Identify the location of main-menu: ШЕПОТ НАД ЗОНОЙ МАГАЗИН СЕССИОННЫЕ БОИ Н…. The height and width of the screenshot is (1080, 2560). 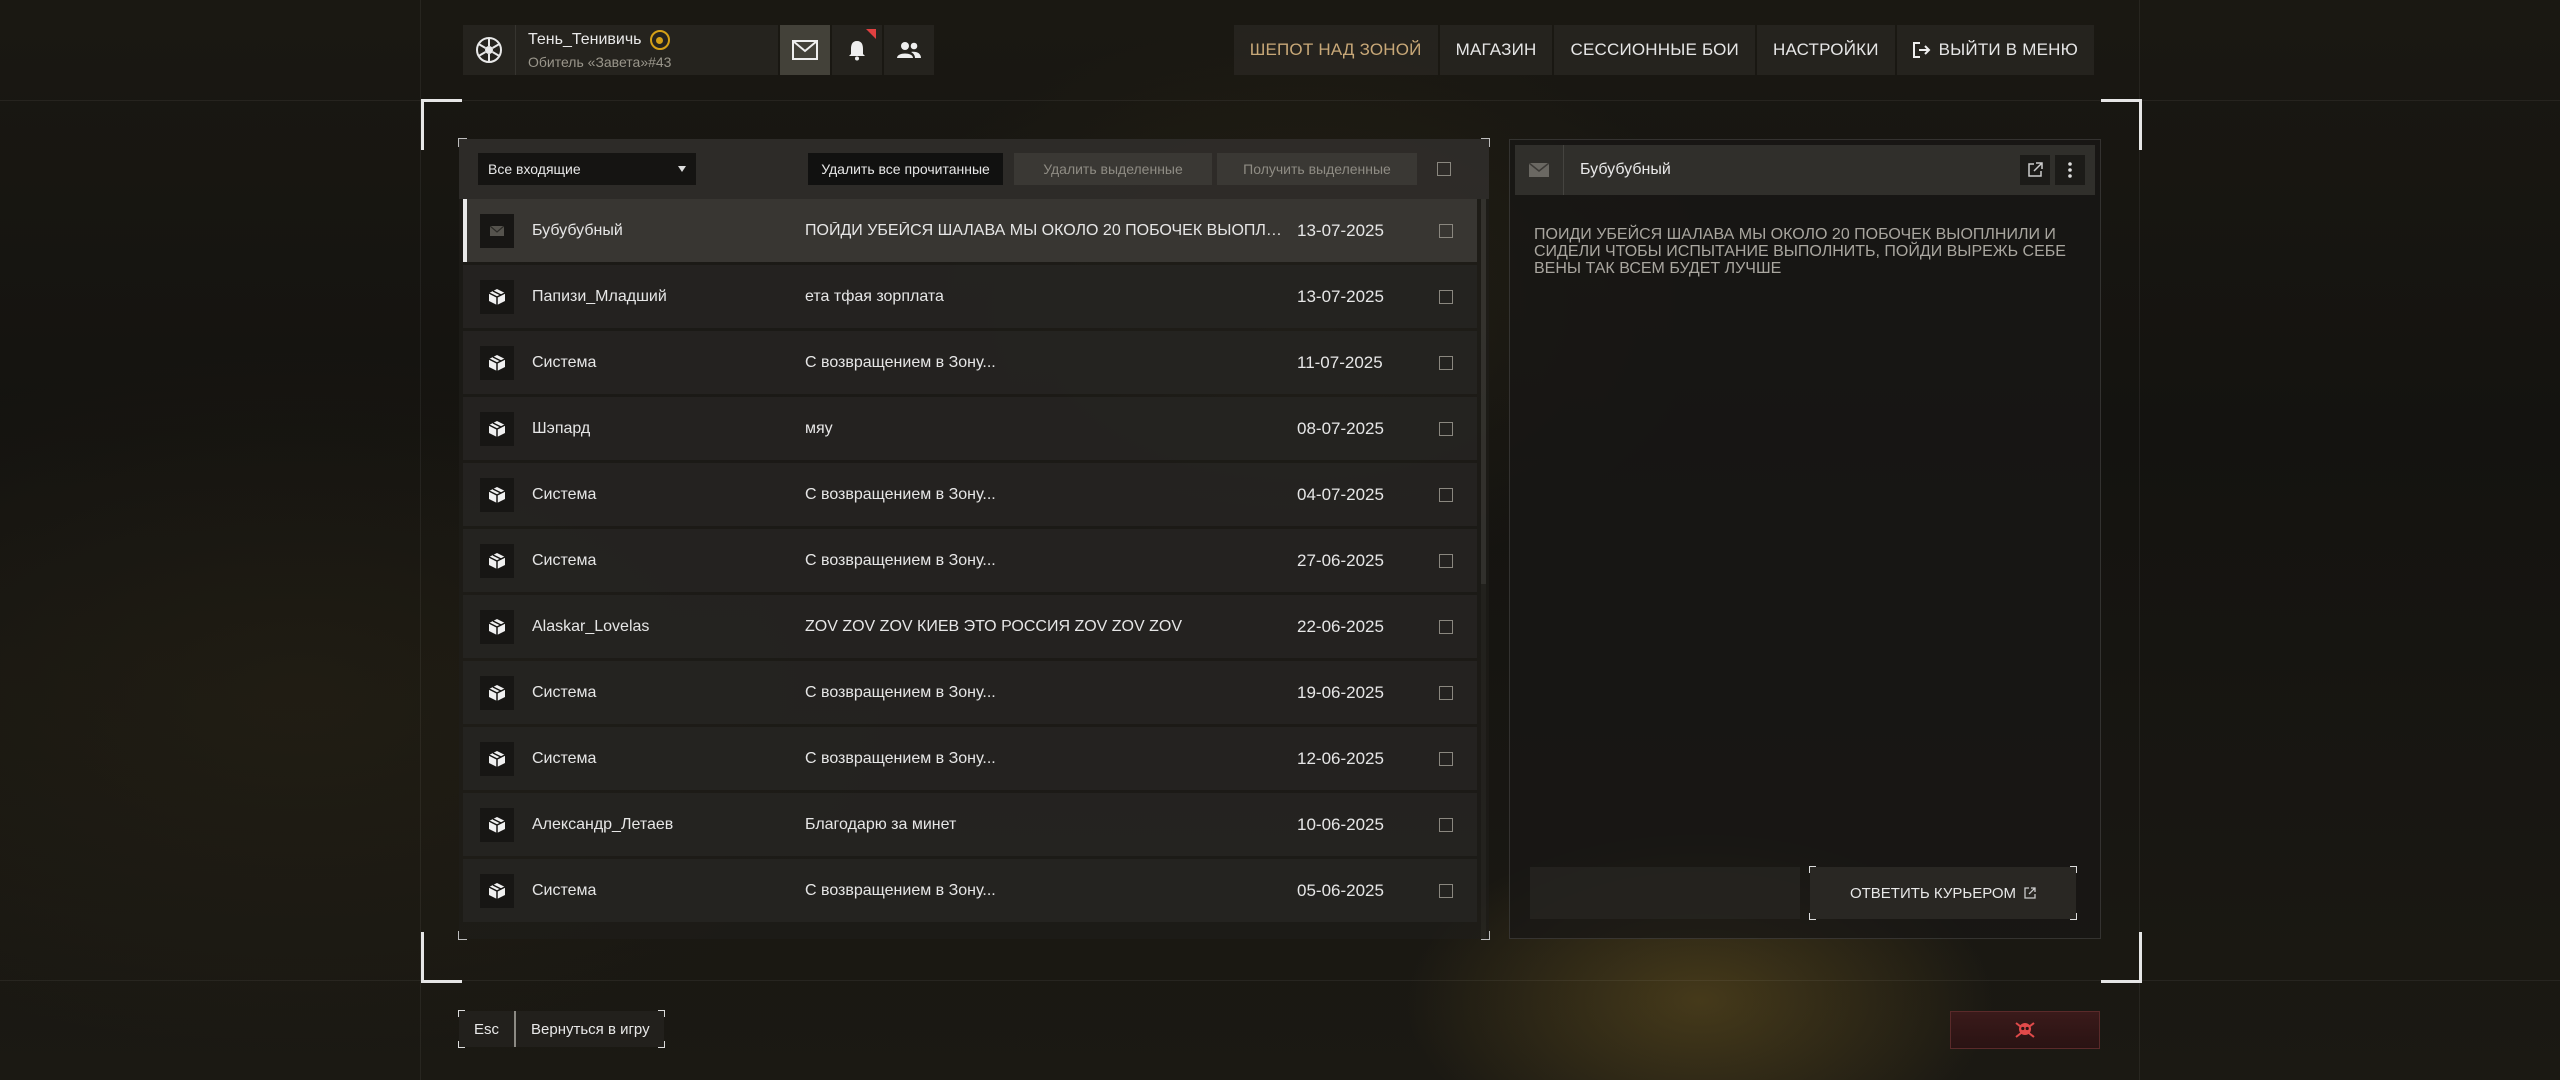
(1663, 50).